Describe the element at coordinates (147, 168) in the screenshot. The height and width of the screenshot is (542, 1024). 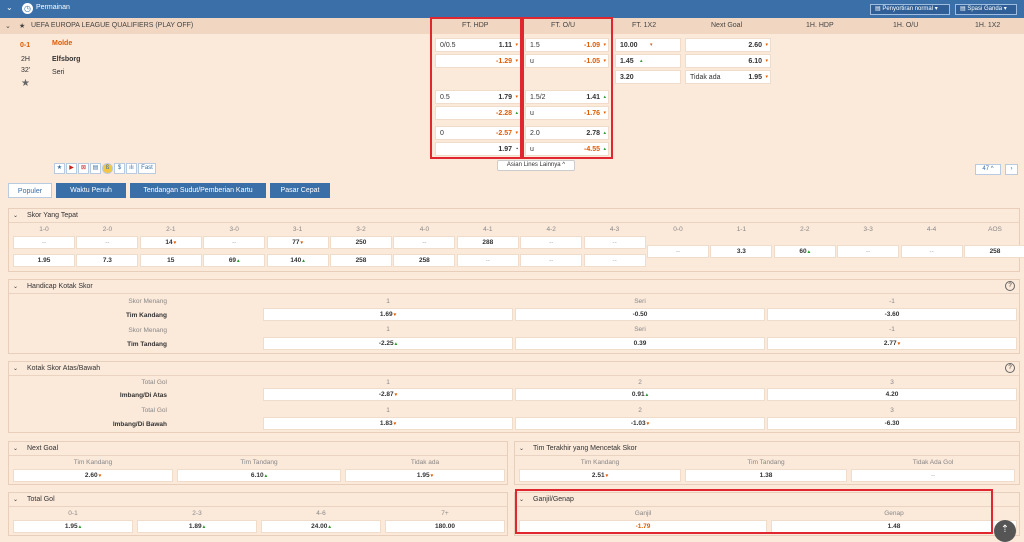
I see `fast-button: Fast` at that location.